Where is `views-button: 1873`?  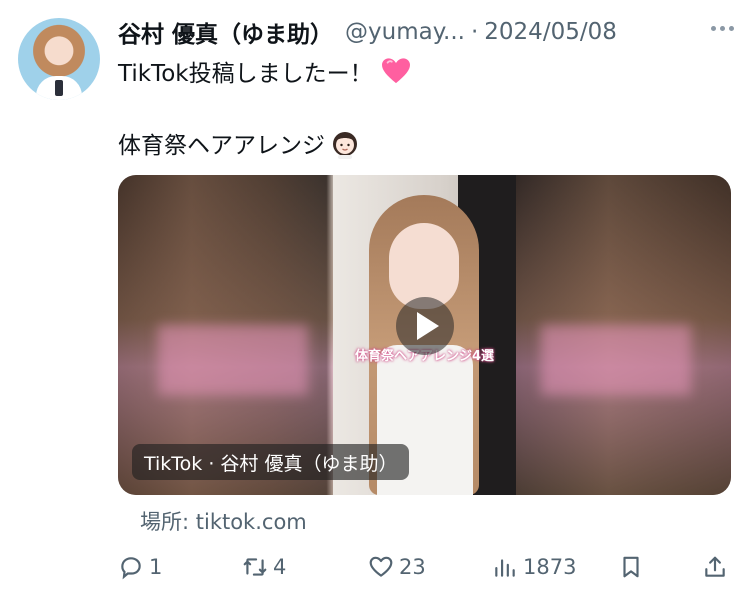
views-button: 1873 is located at coordinates (534, 567).